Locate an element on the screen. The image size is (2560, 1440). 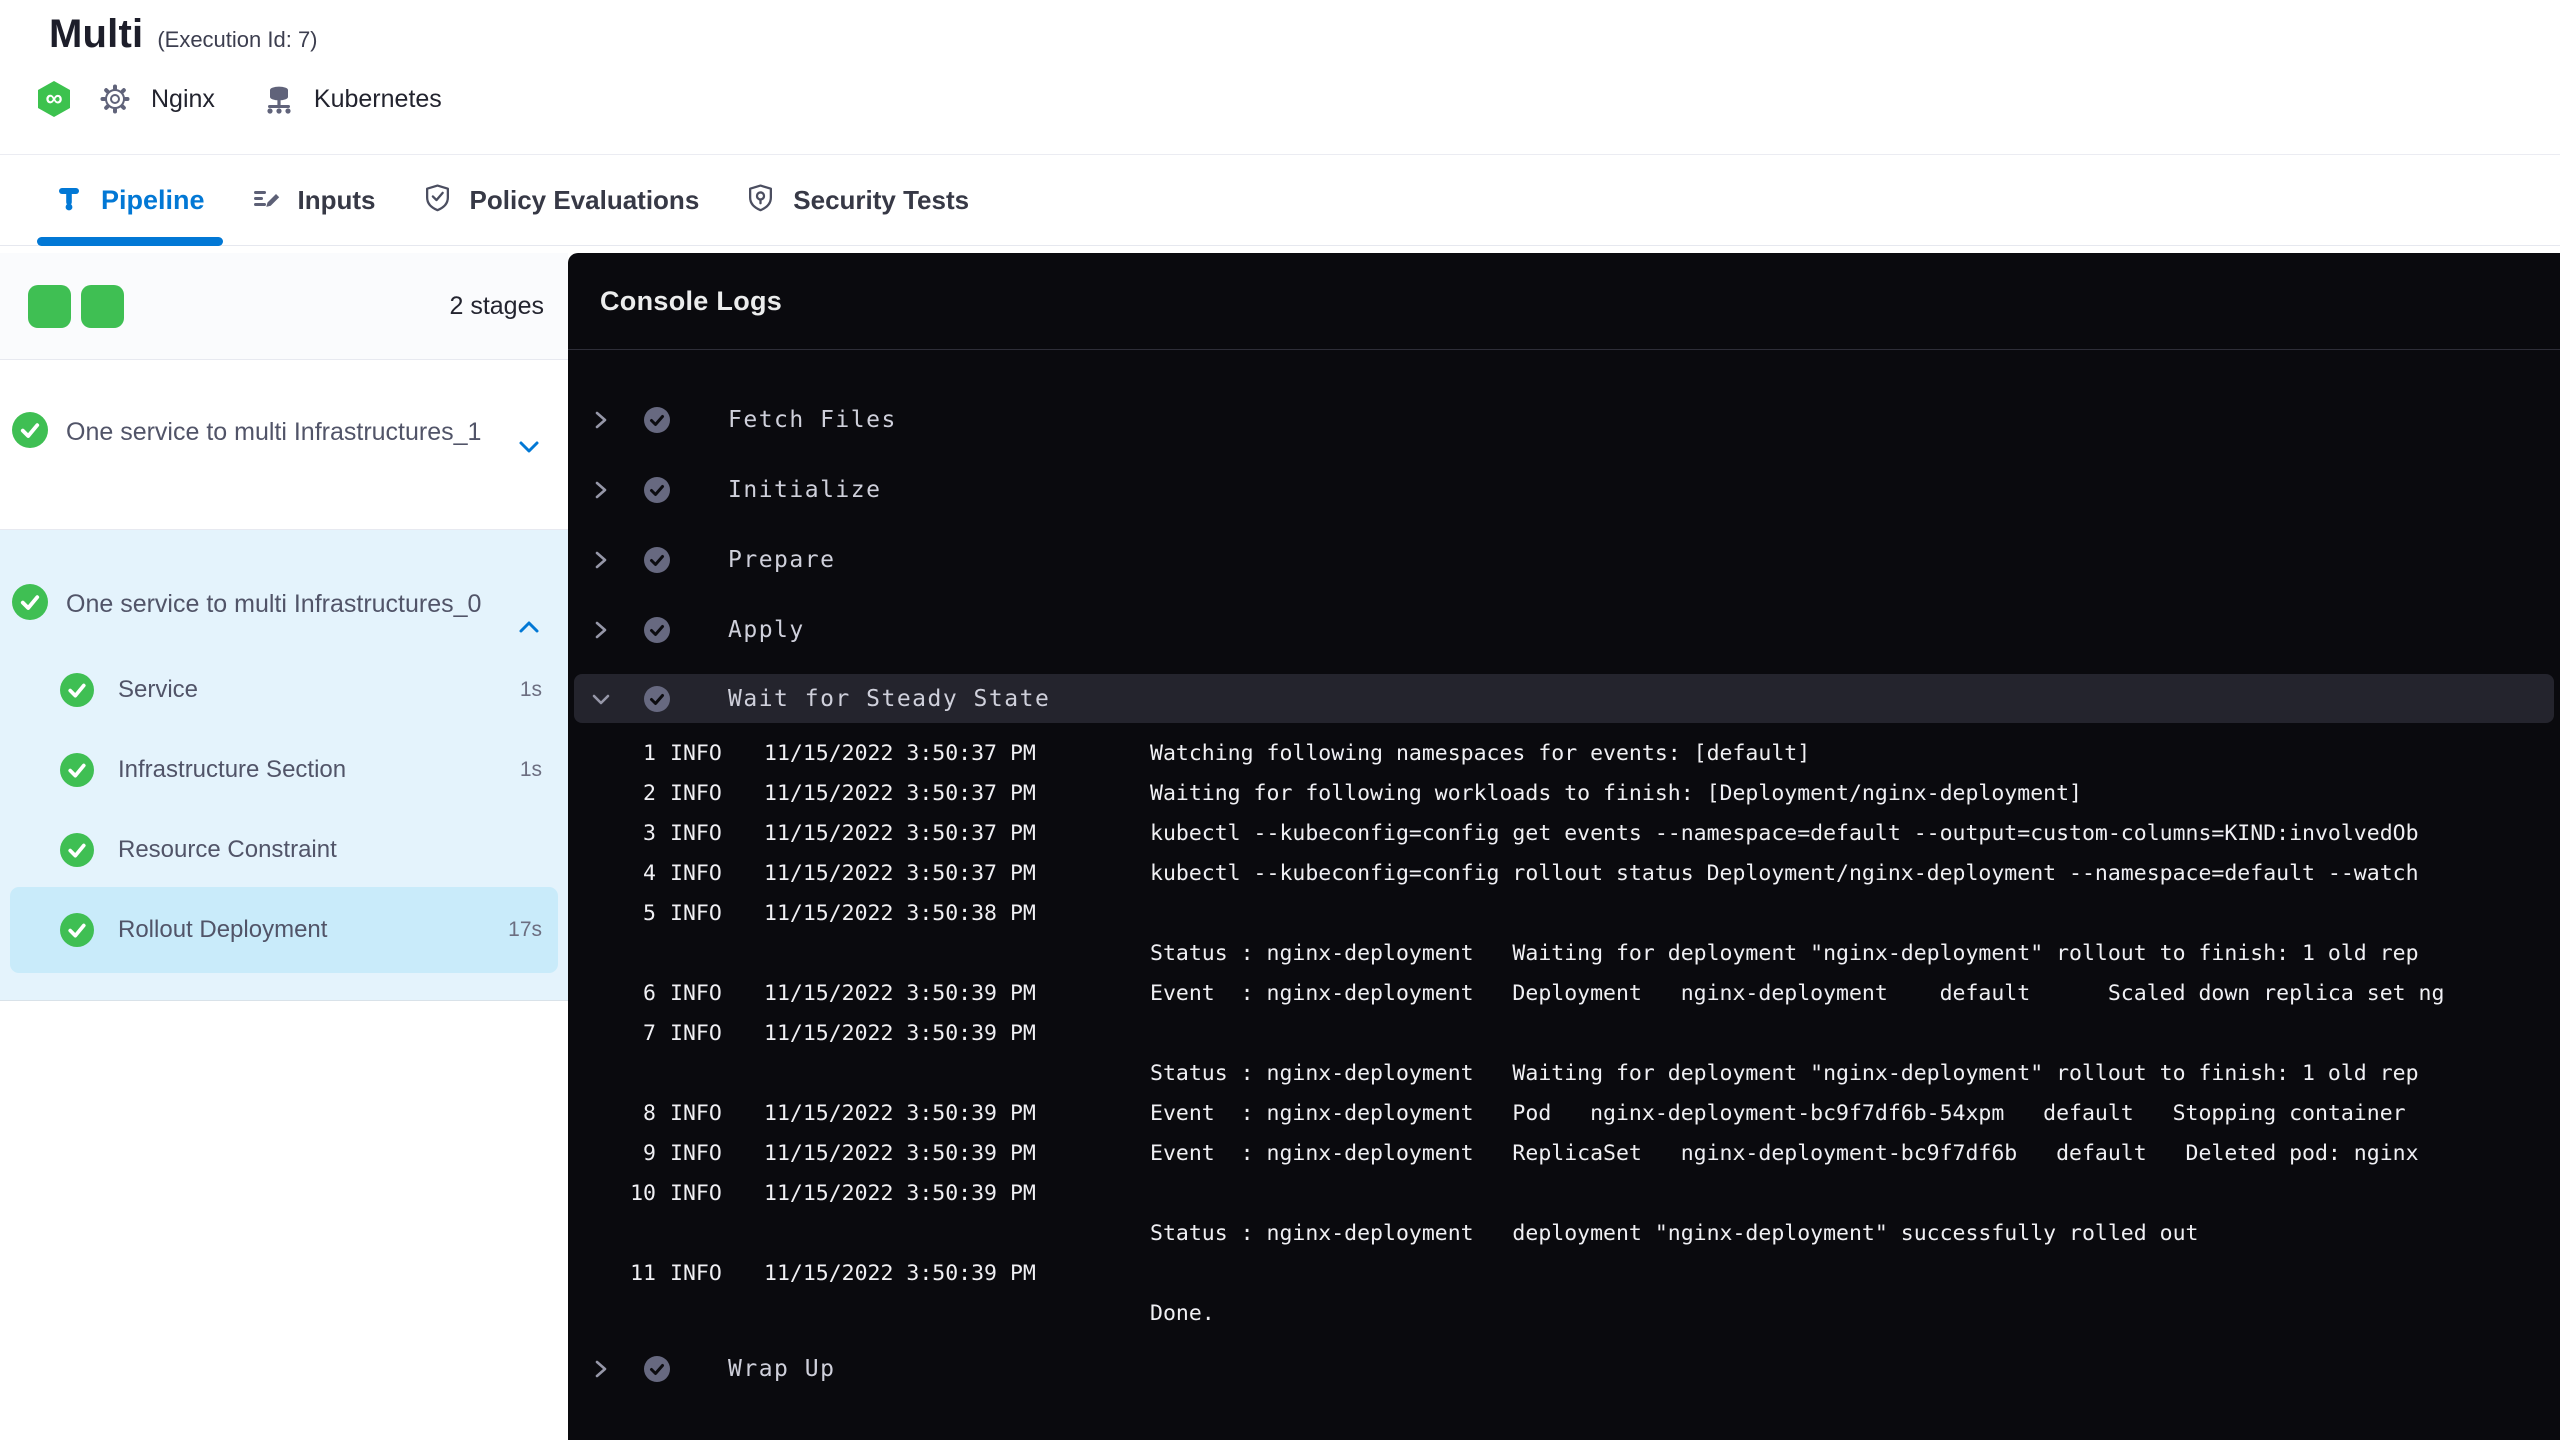
console-section-fetch-files: Fetch Files is located at coordinates (1564, 420).